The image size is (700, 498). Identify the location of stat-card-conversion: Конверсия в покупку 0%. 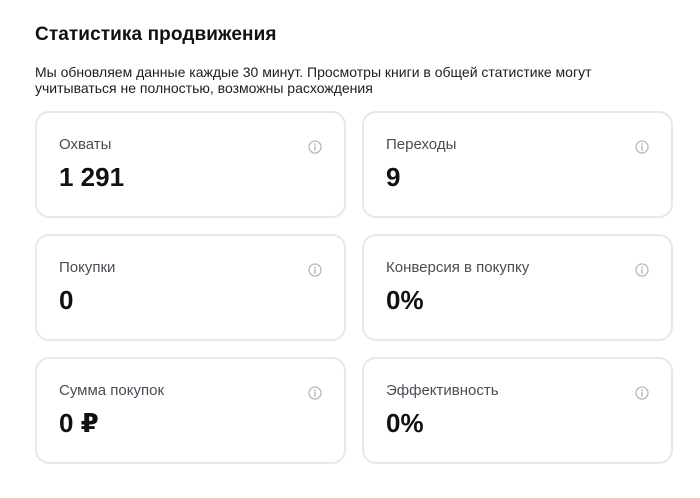
(517, 287).